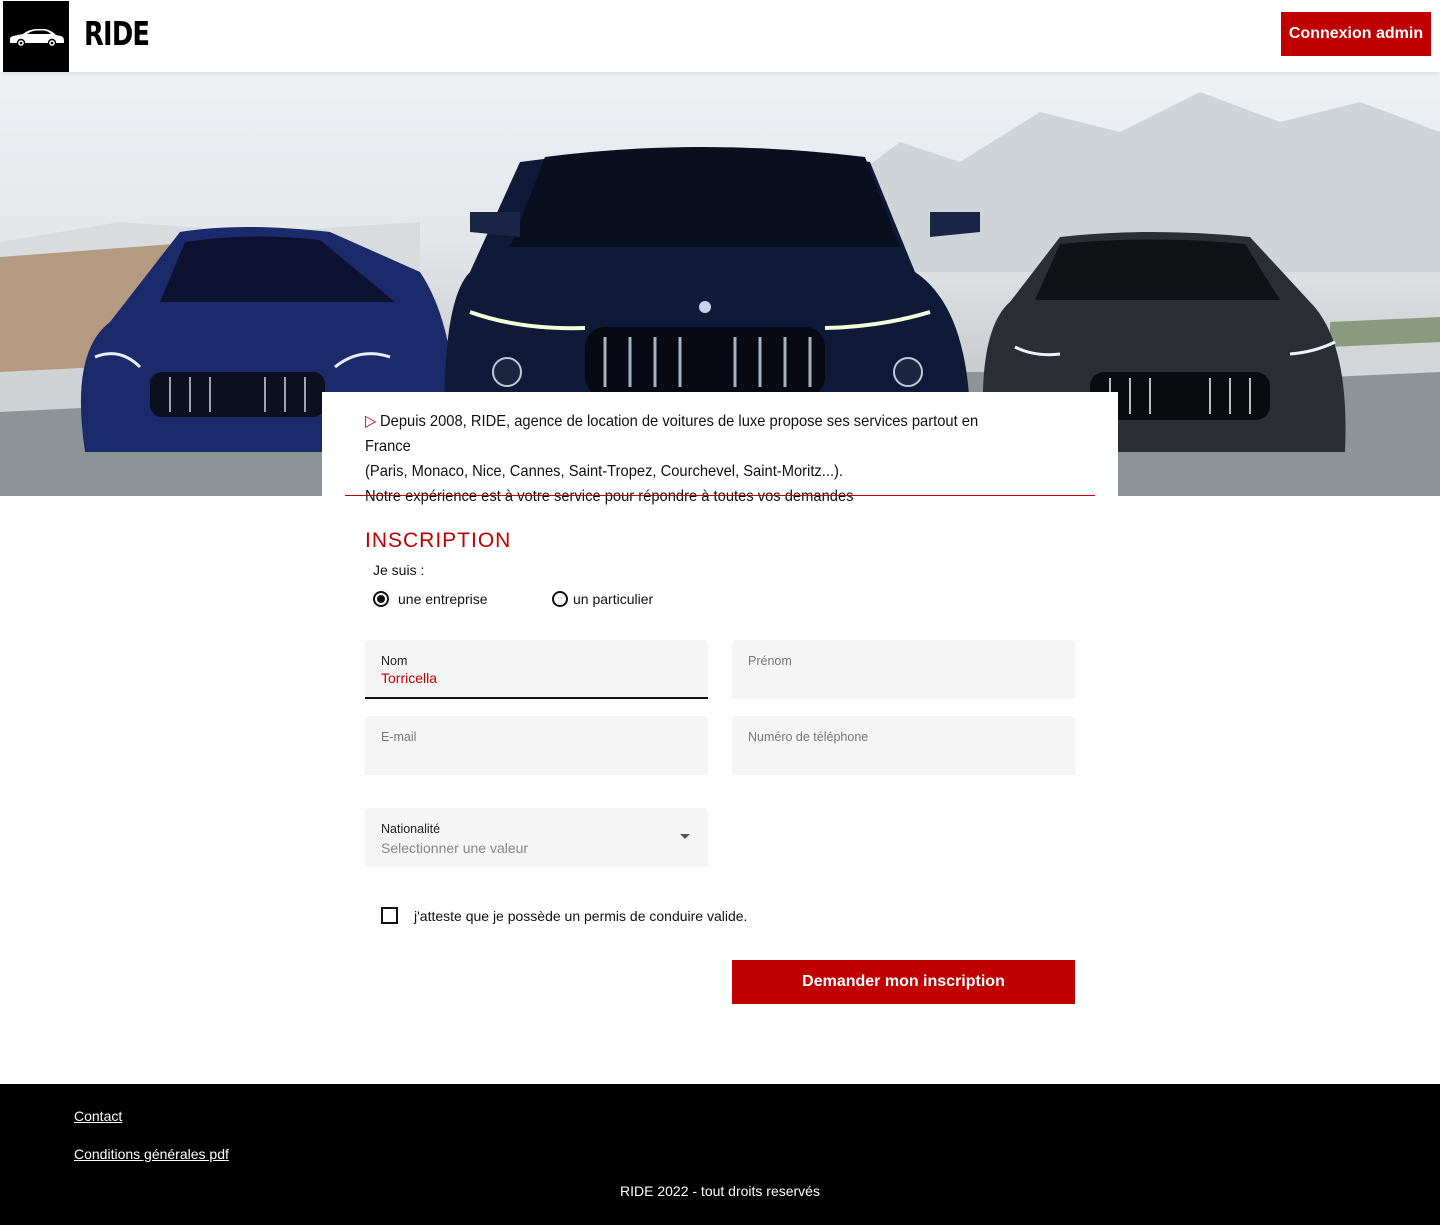 The height and width of the screenshot is (1225, 1440). I want to click on admin-login-button: Connexion admin, so click(1356, 34).